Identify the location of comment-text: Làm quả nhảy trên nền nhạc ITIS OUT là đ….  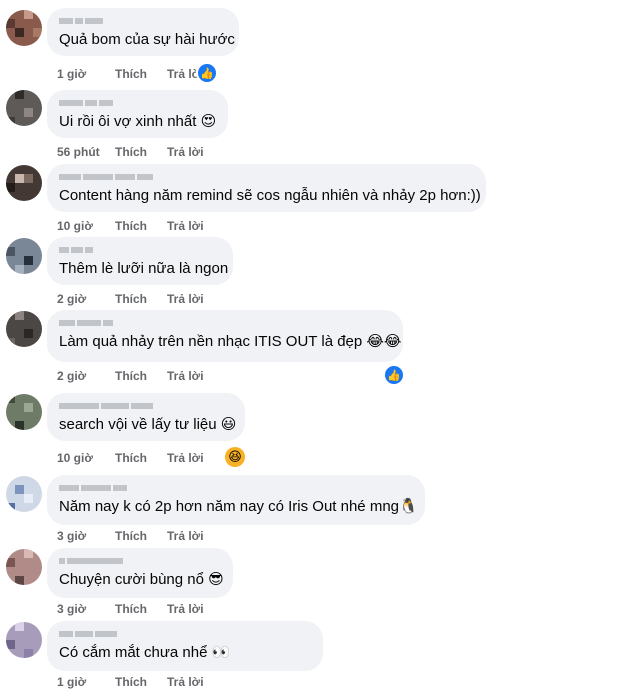
(230, 341).